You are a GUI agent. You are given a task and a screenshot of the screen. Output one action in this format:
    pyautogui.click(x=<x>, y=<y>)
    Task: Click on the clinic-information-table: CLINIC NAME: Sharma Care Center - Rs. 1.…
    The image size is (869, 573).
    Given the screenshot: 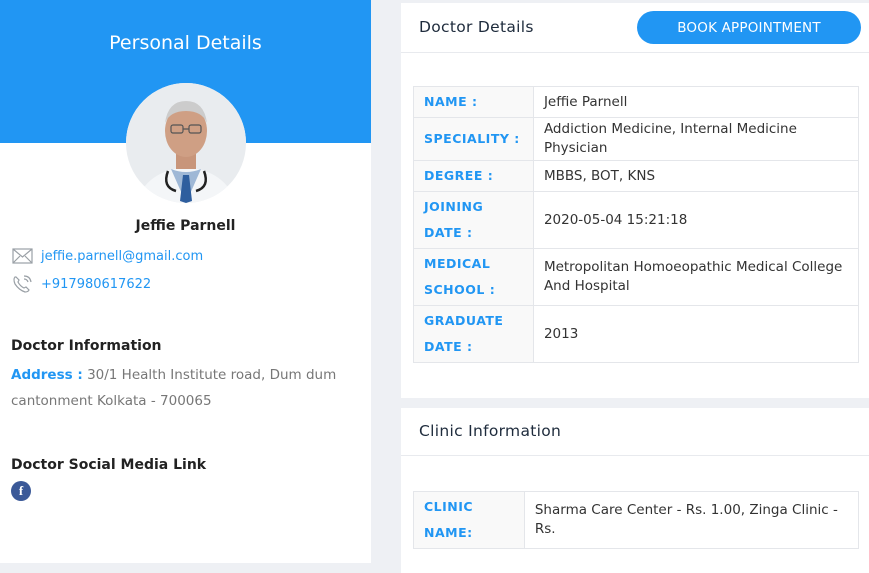 What is the action you would take?
    pyautogui.click(x=636, y=520)
    